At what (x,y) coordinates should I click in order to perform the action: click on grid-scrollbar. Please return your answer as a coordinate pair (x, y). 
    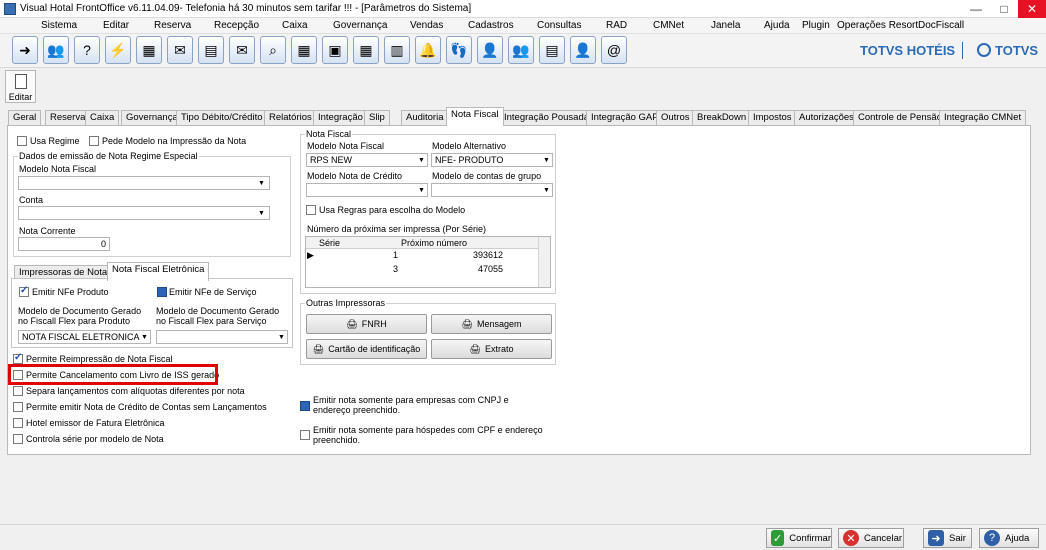
    Looking at the image, I should click on (544, 262).